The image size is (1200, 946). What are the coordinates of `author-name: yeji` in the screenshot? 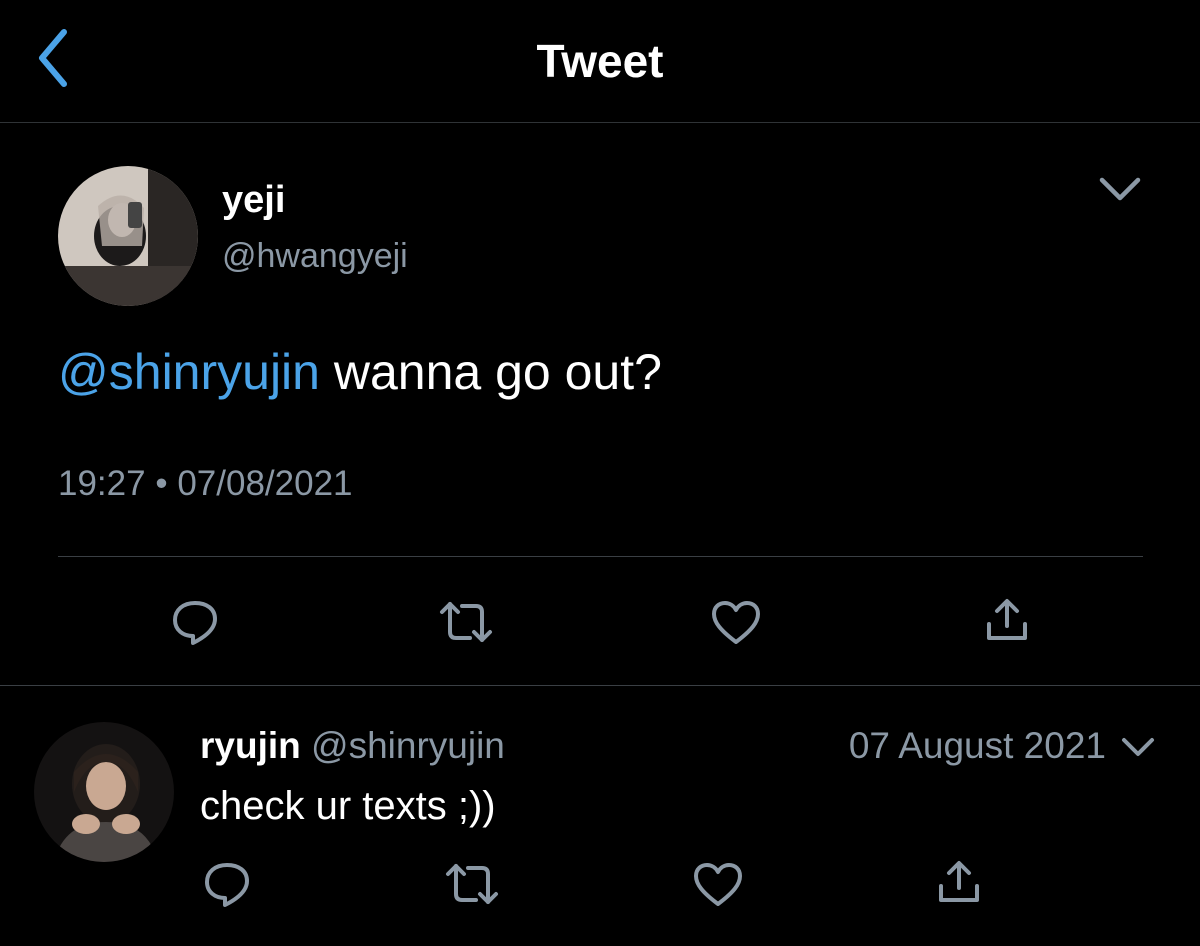 It's located at (253, 200).